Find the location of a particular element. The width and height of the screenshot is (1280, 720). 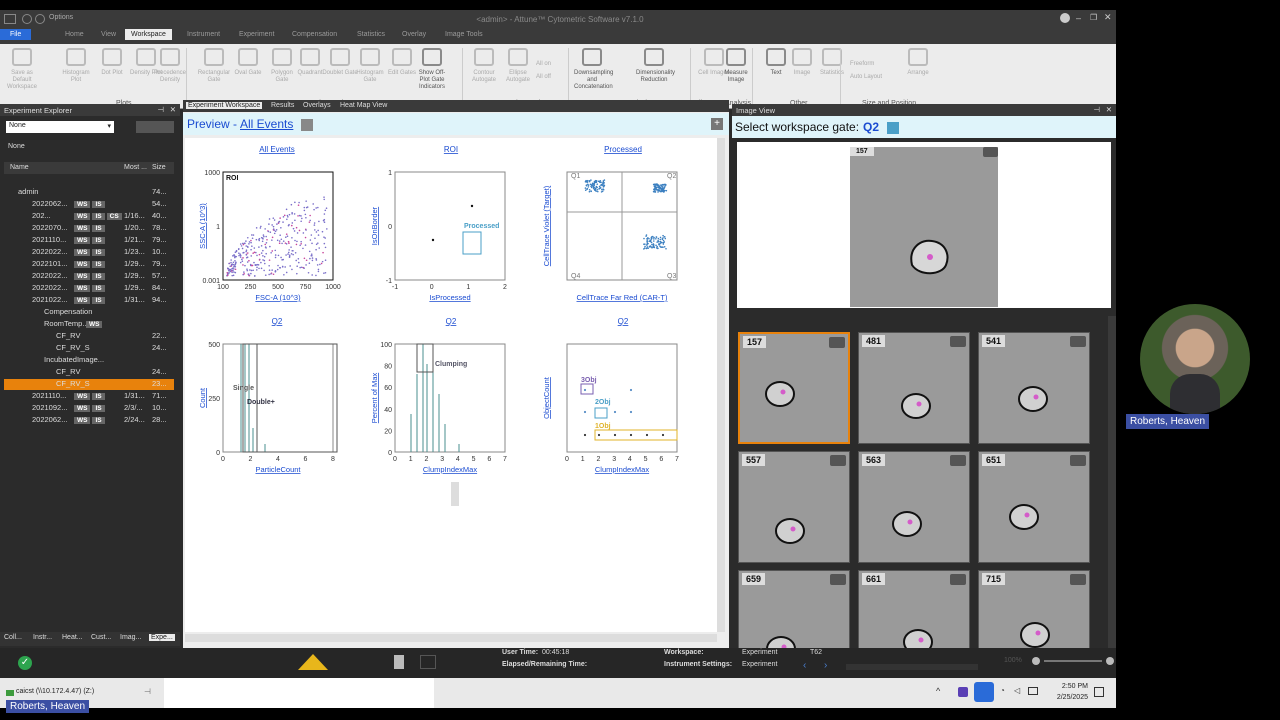

menu-home: Home is located at coordinates (74, 34).